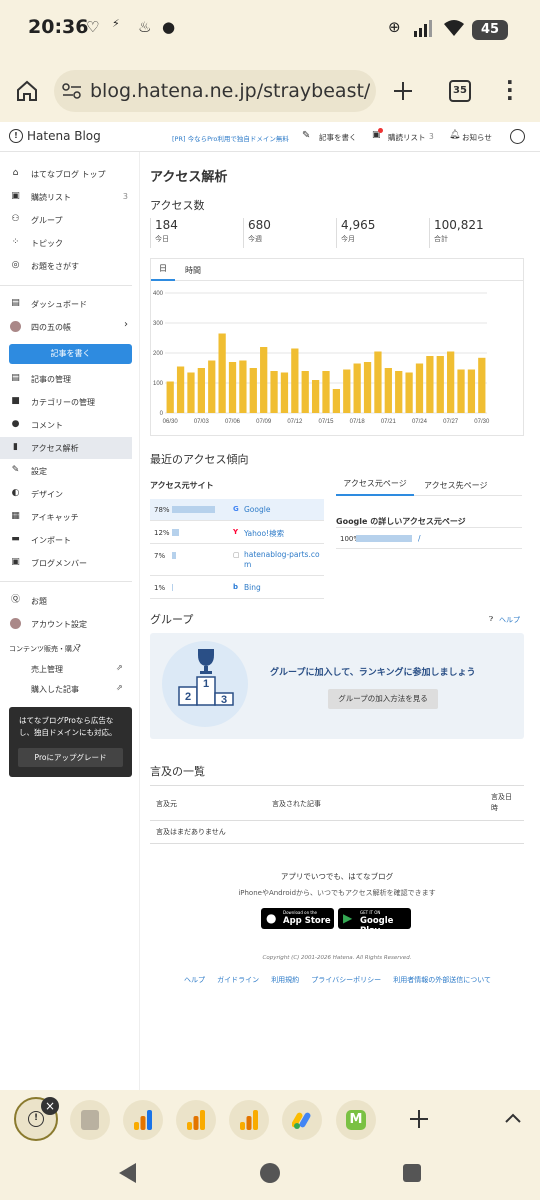  I want to click on sidebar-item-import: ▬ インポート, so click(66, 540).